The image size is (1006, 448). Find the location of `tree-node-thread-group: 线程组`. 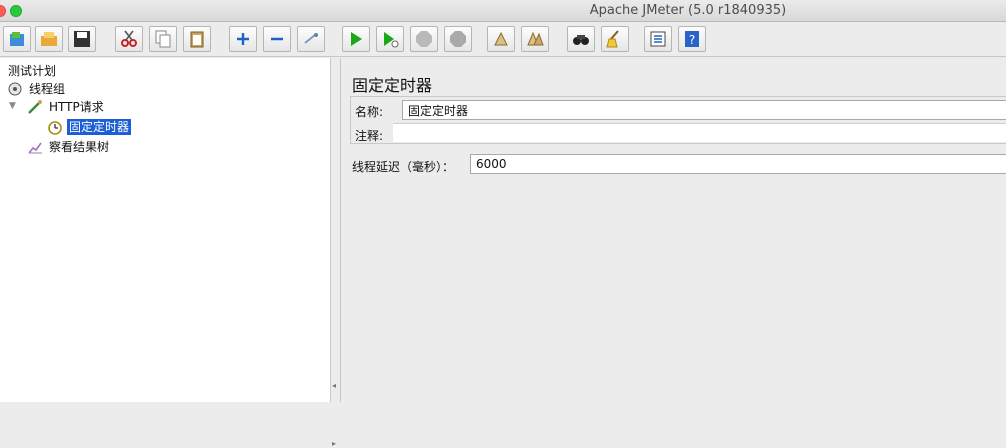

tree-node-thread-group: 线程组 is located at coordinates (36, 88).